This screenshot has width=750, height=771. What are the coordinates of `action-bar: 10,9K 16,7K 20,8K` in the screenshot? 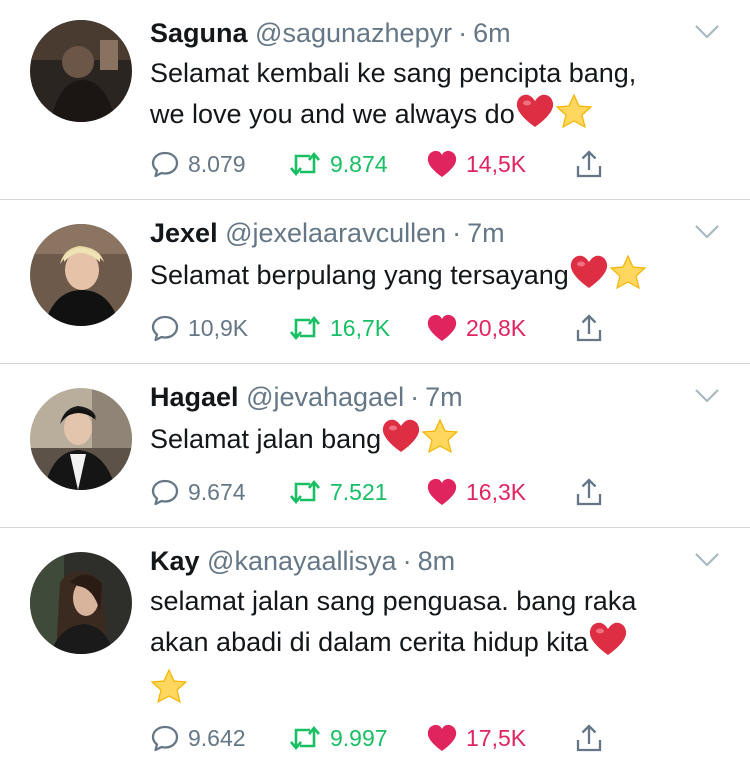 It's located at (377, 328).